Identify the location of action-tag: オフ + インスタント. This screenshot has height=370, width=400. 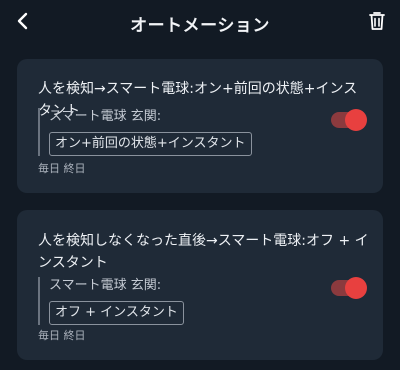
(116, 313).